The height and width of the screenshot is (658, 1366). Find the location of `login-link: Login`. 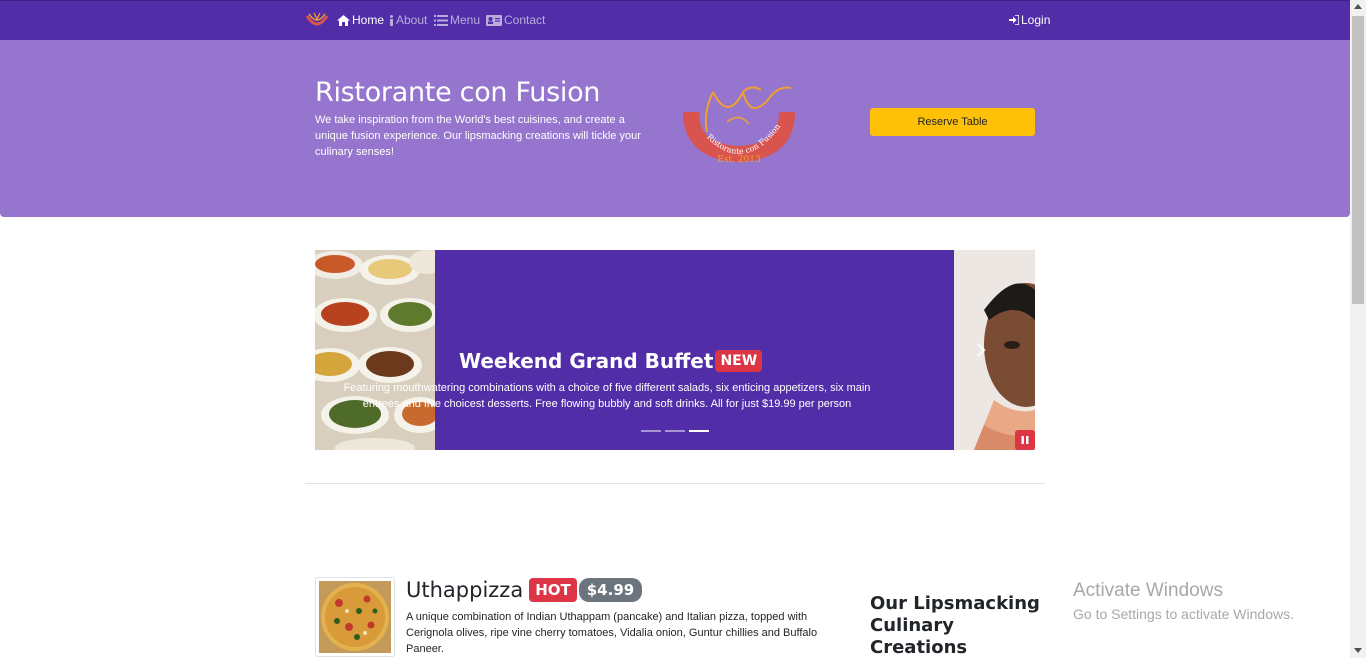

login-link: Login is located at coordinates (1029, 20).